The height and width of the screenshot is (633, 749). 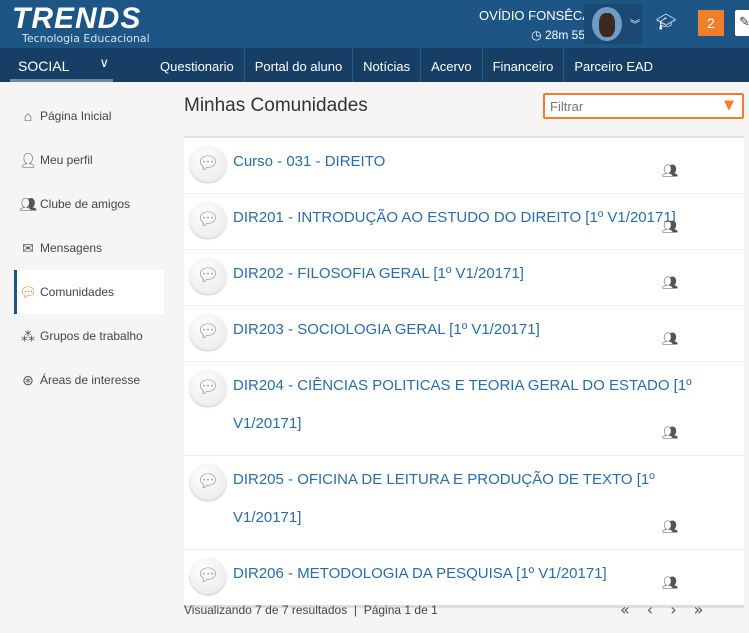 I want to click on prev-page-icon: ‹, so click(x=650, y=609).